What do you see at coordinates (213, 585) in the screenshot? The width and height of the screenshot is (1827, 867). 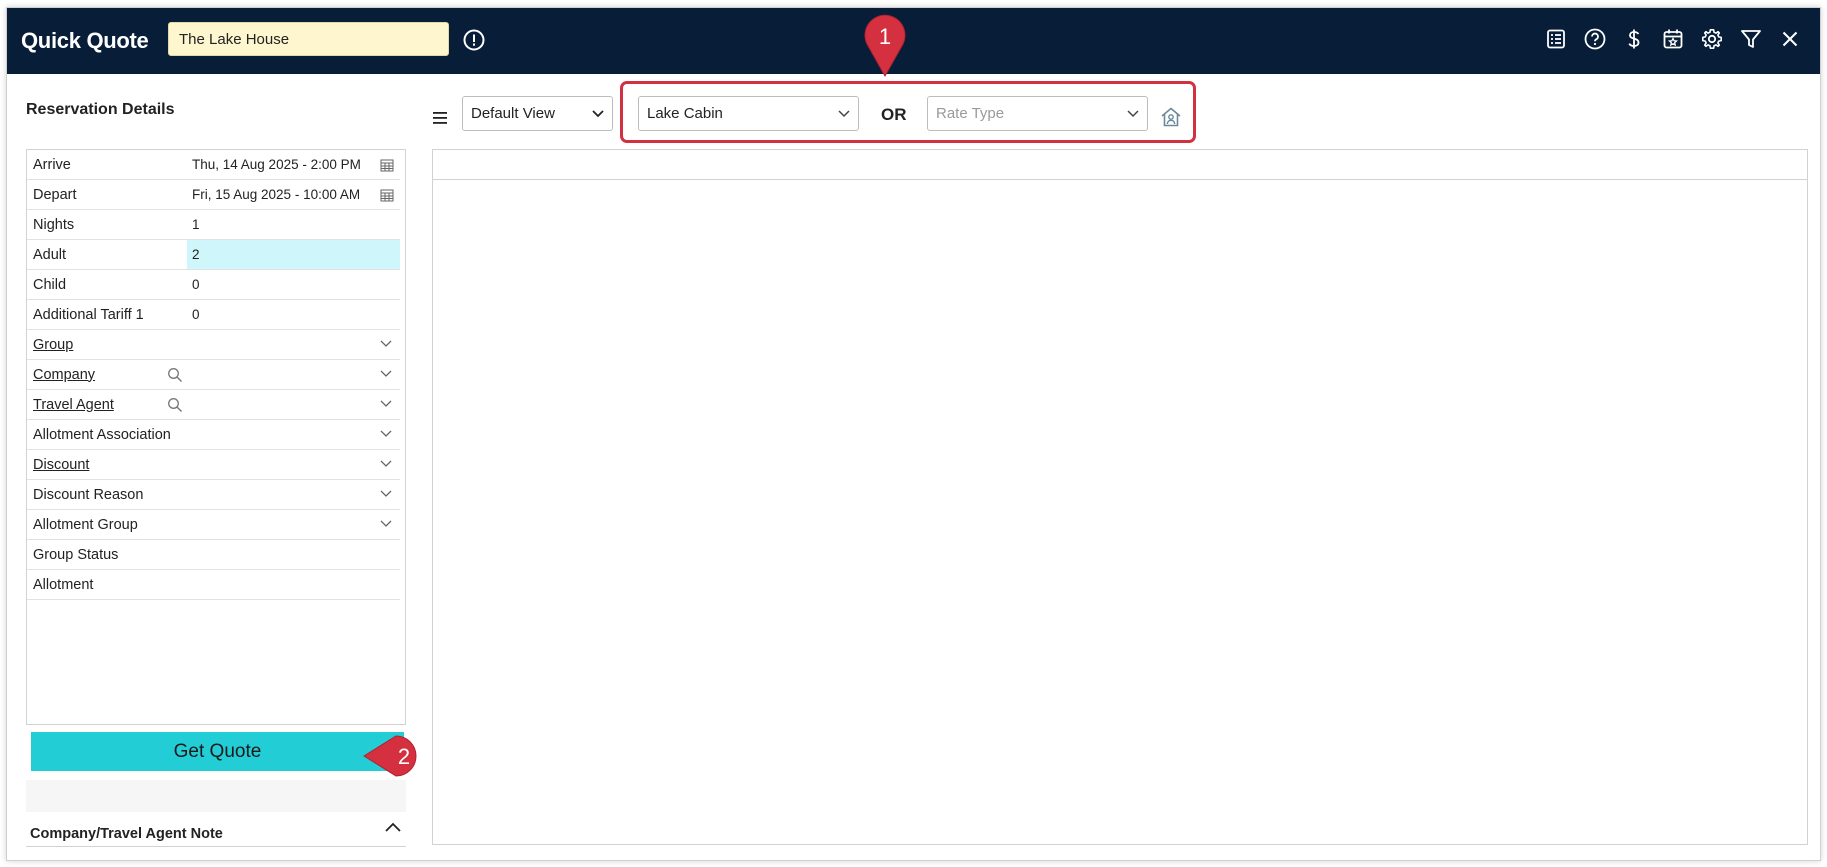 I see `row-allotment: Allotment` at bounding box center [213, 585].